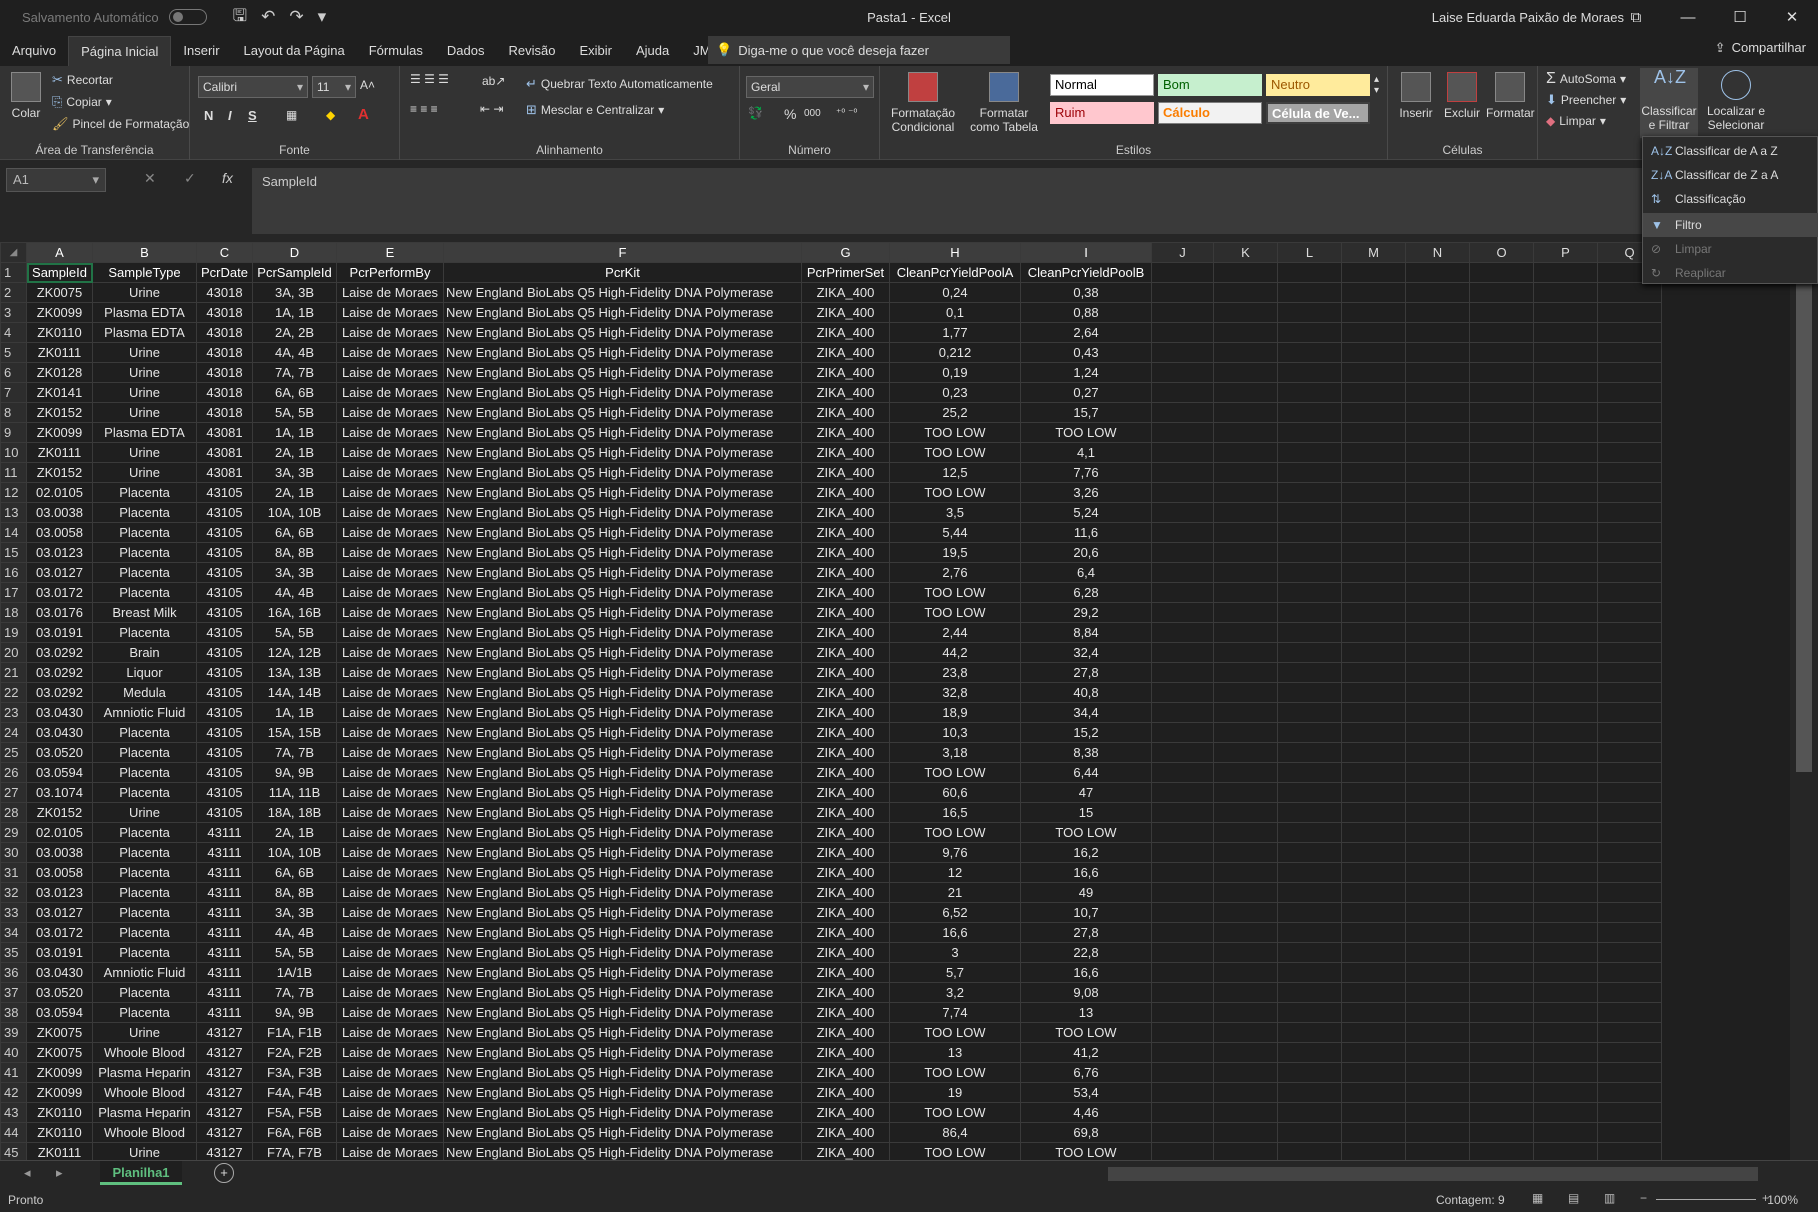 The height and width of the screenshot is (1212, 1818). I want to click on cell: ZK0110, so click(59, 332).